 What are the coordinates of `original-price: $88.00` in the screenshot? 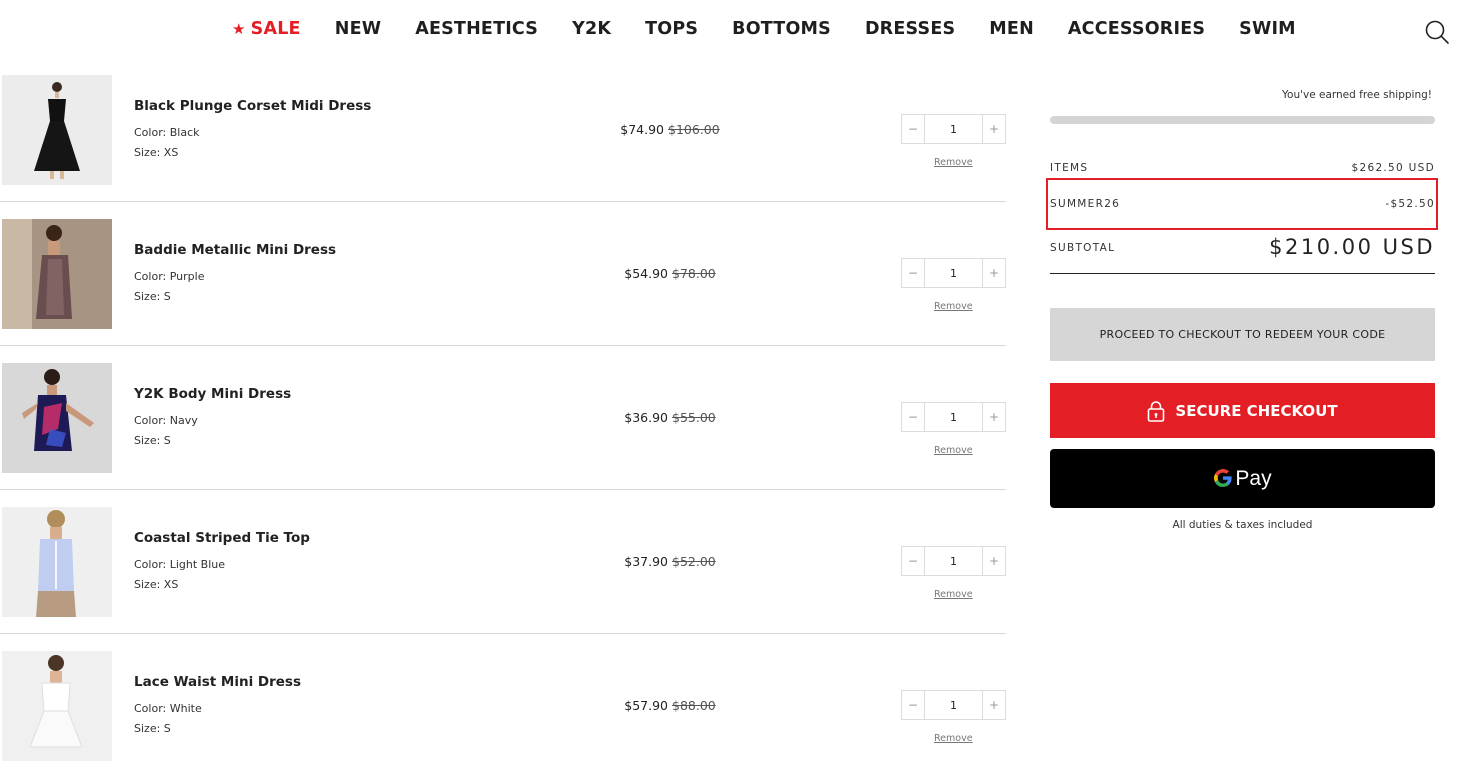 It's located at (694, 705).